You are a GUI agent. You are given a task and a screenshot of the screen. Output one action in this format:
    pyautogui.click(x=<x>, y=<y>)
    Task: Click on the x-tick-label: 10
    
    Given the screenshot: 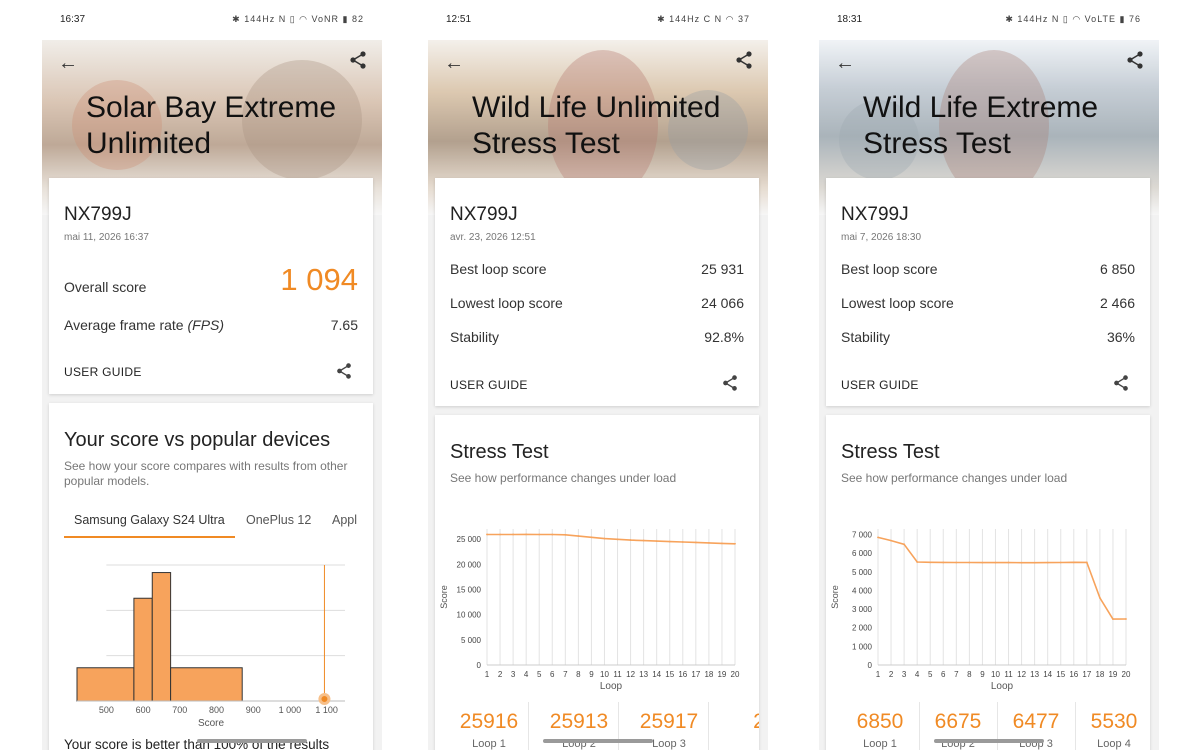 What is the action you would take?
    pyautogui.click(x=995, y=674)
    